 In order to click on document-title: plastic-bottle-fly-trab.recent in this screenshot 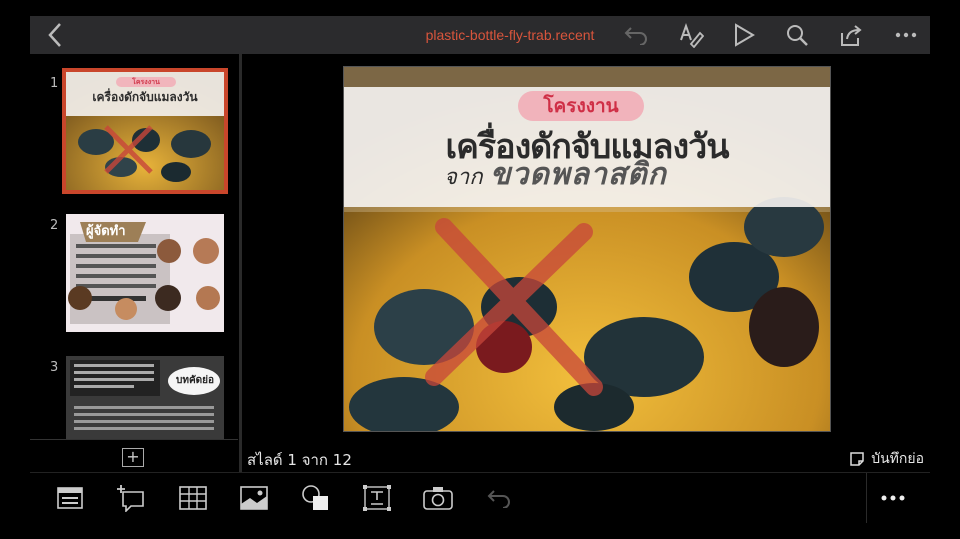, I will do `click(510, 35)`.